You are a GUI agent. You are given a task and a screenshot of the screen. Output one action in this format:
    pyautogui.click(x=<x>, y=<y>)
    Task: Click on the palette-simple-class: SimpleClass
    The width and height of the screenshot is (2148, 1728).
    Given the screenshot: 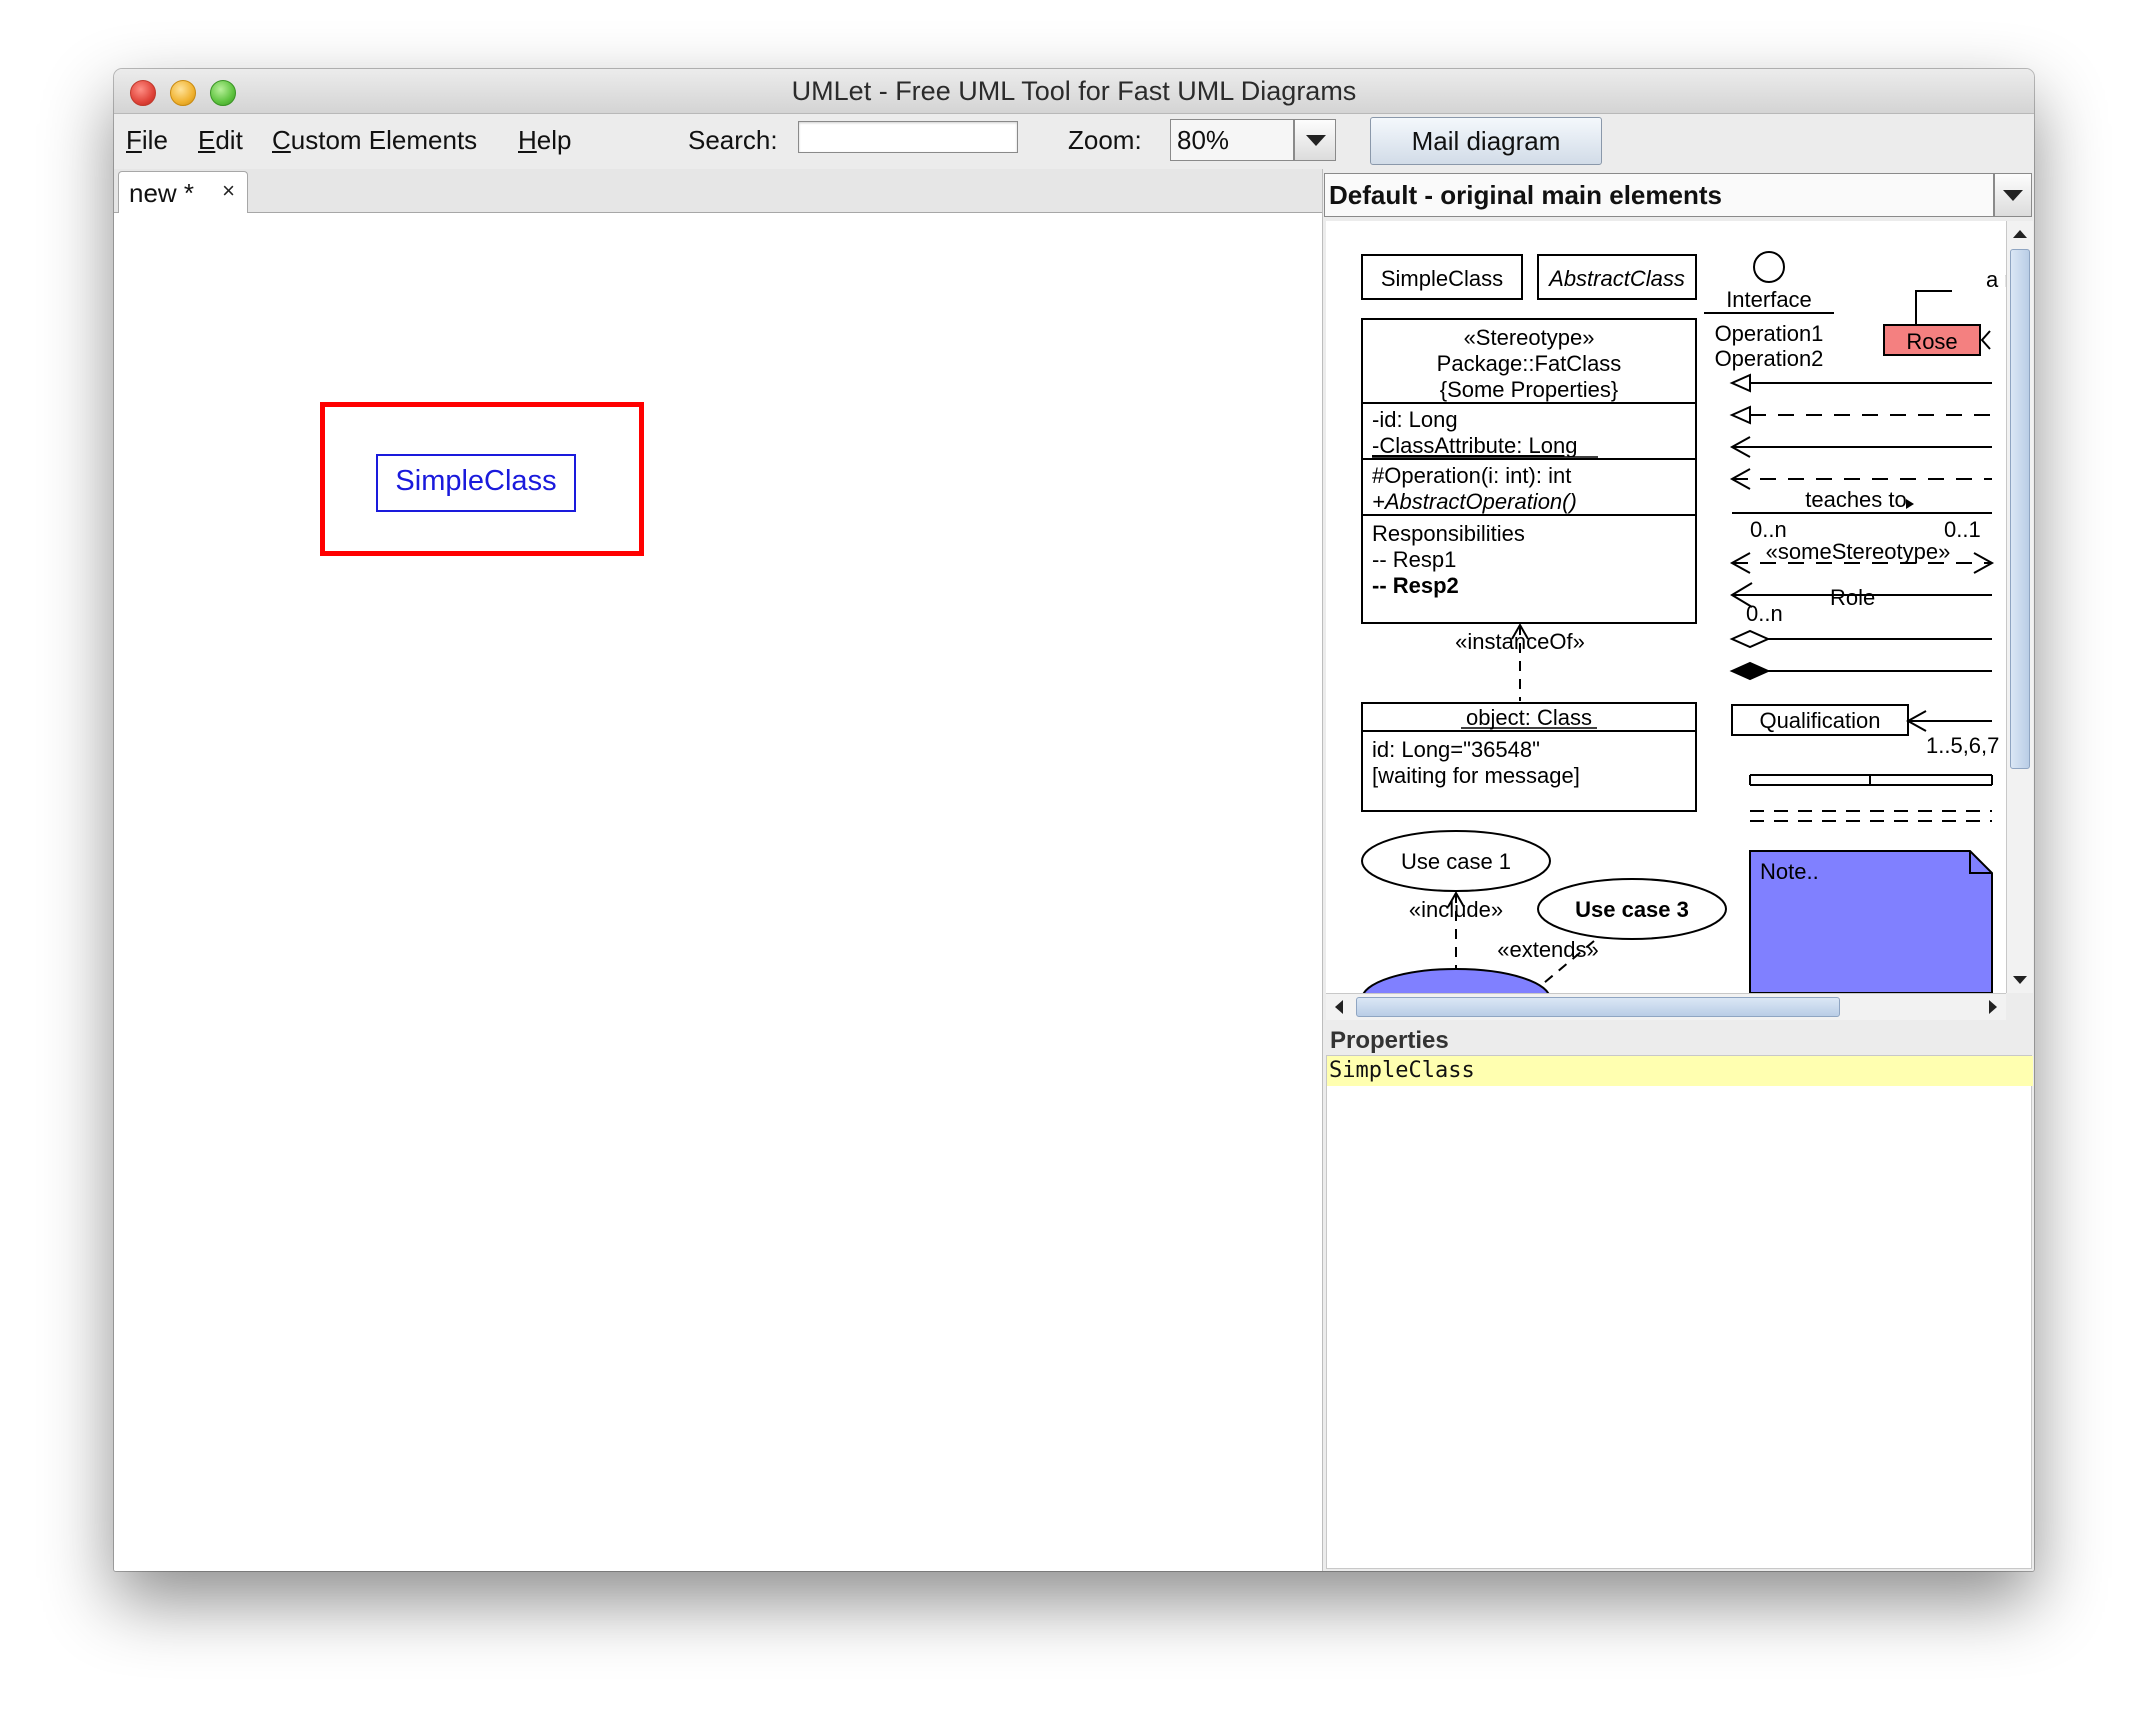 What is the action you would take?
    pyautogui.click(x=1442, y=277)
    